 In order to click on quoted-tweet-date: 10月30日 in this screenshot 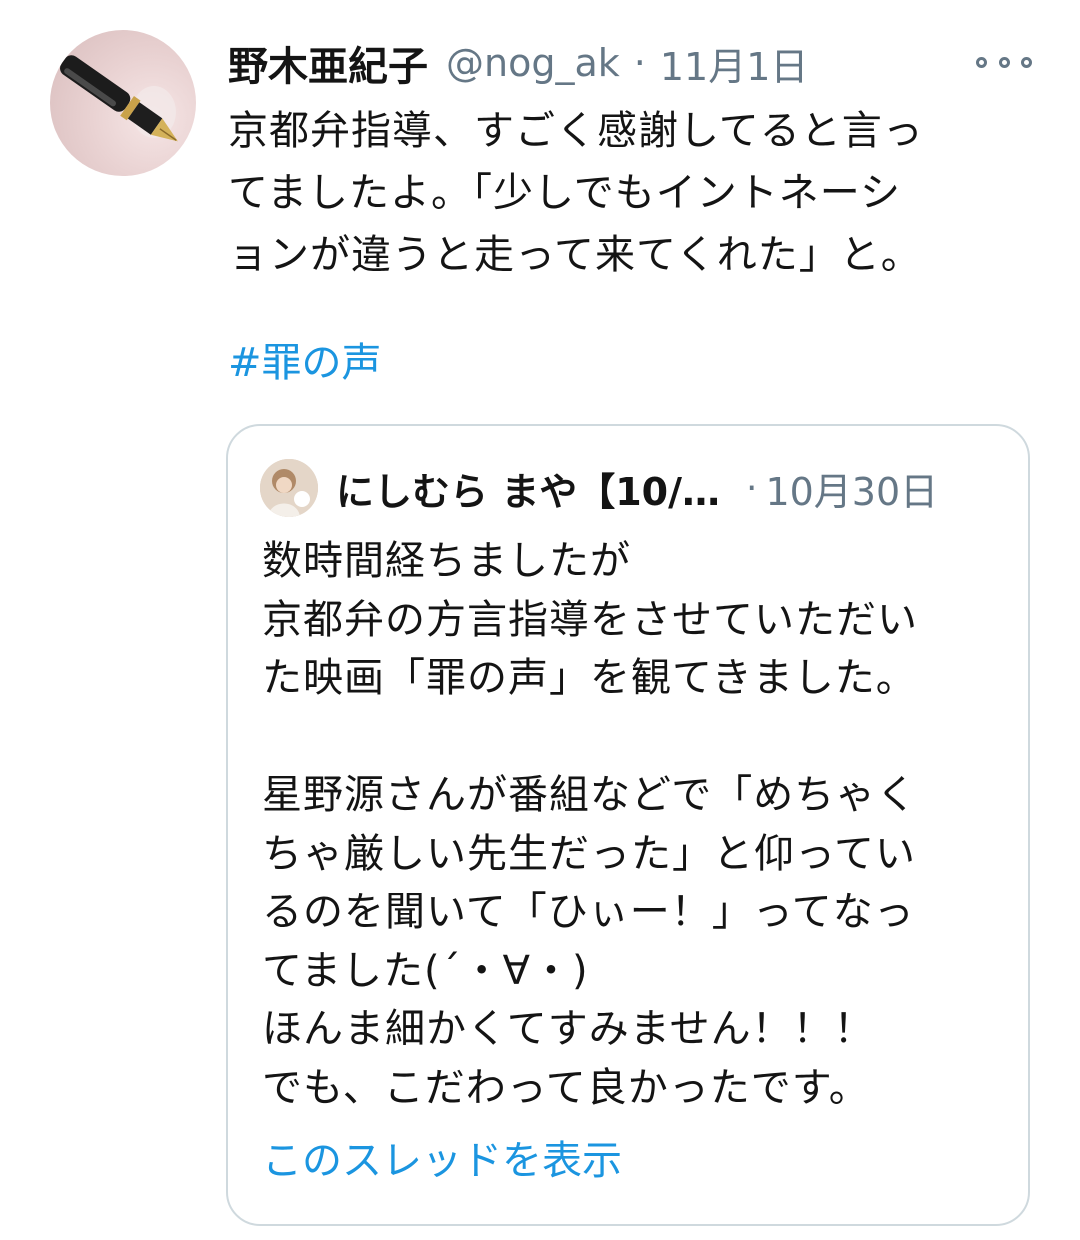, I will do `click(852, 491)`.